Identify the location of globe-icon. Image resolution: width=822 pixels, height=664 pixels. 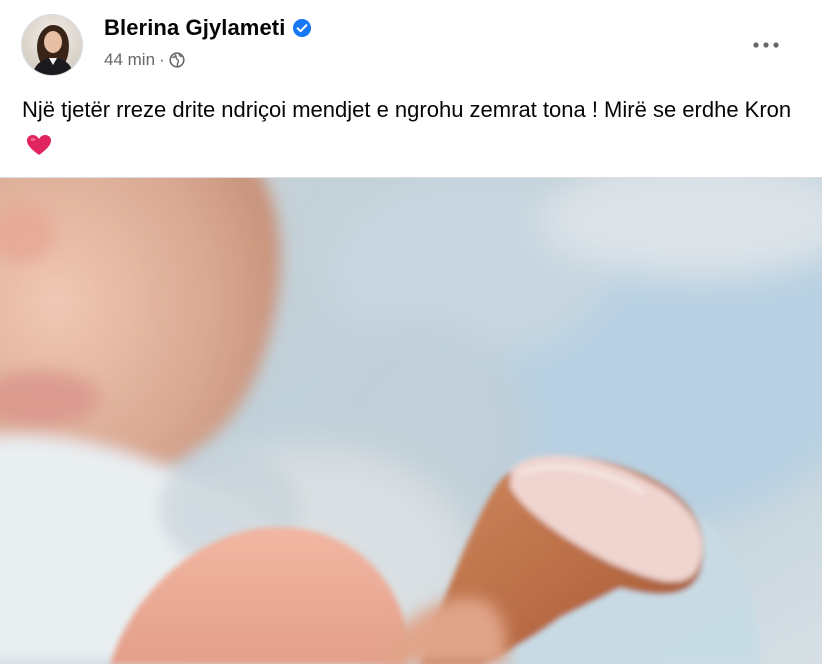
(177, 60).